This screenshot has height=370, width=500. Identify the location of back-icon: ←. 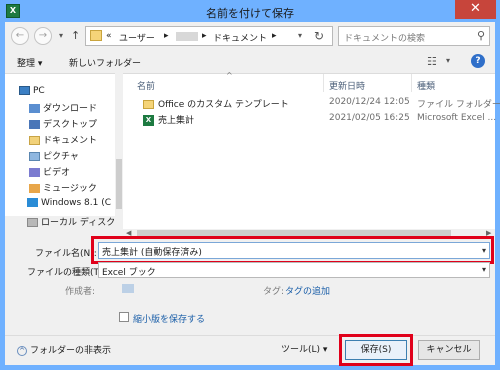
(20, 36).